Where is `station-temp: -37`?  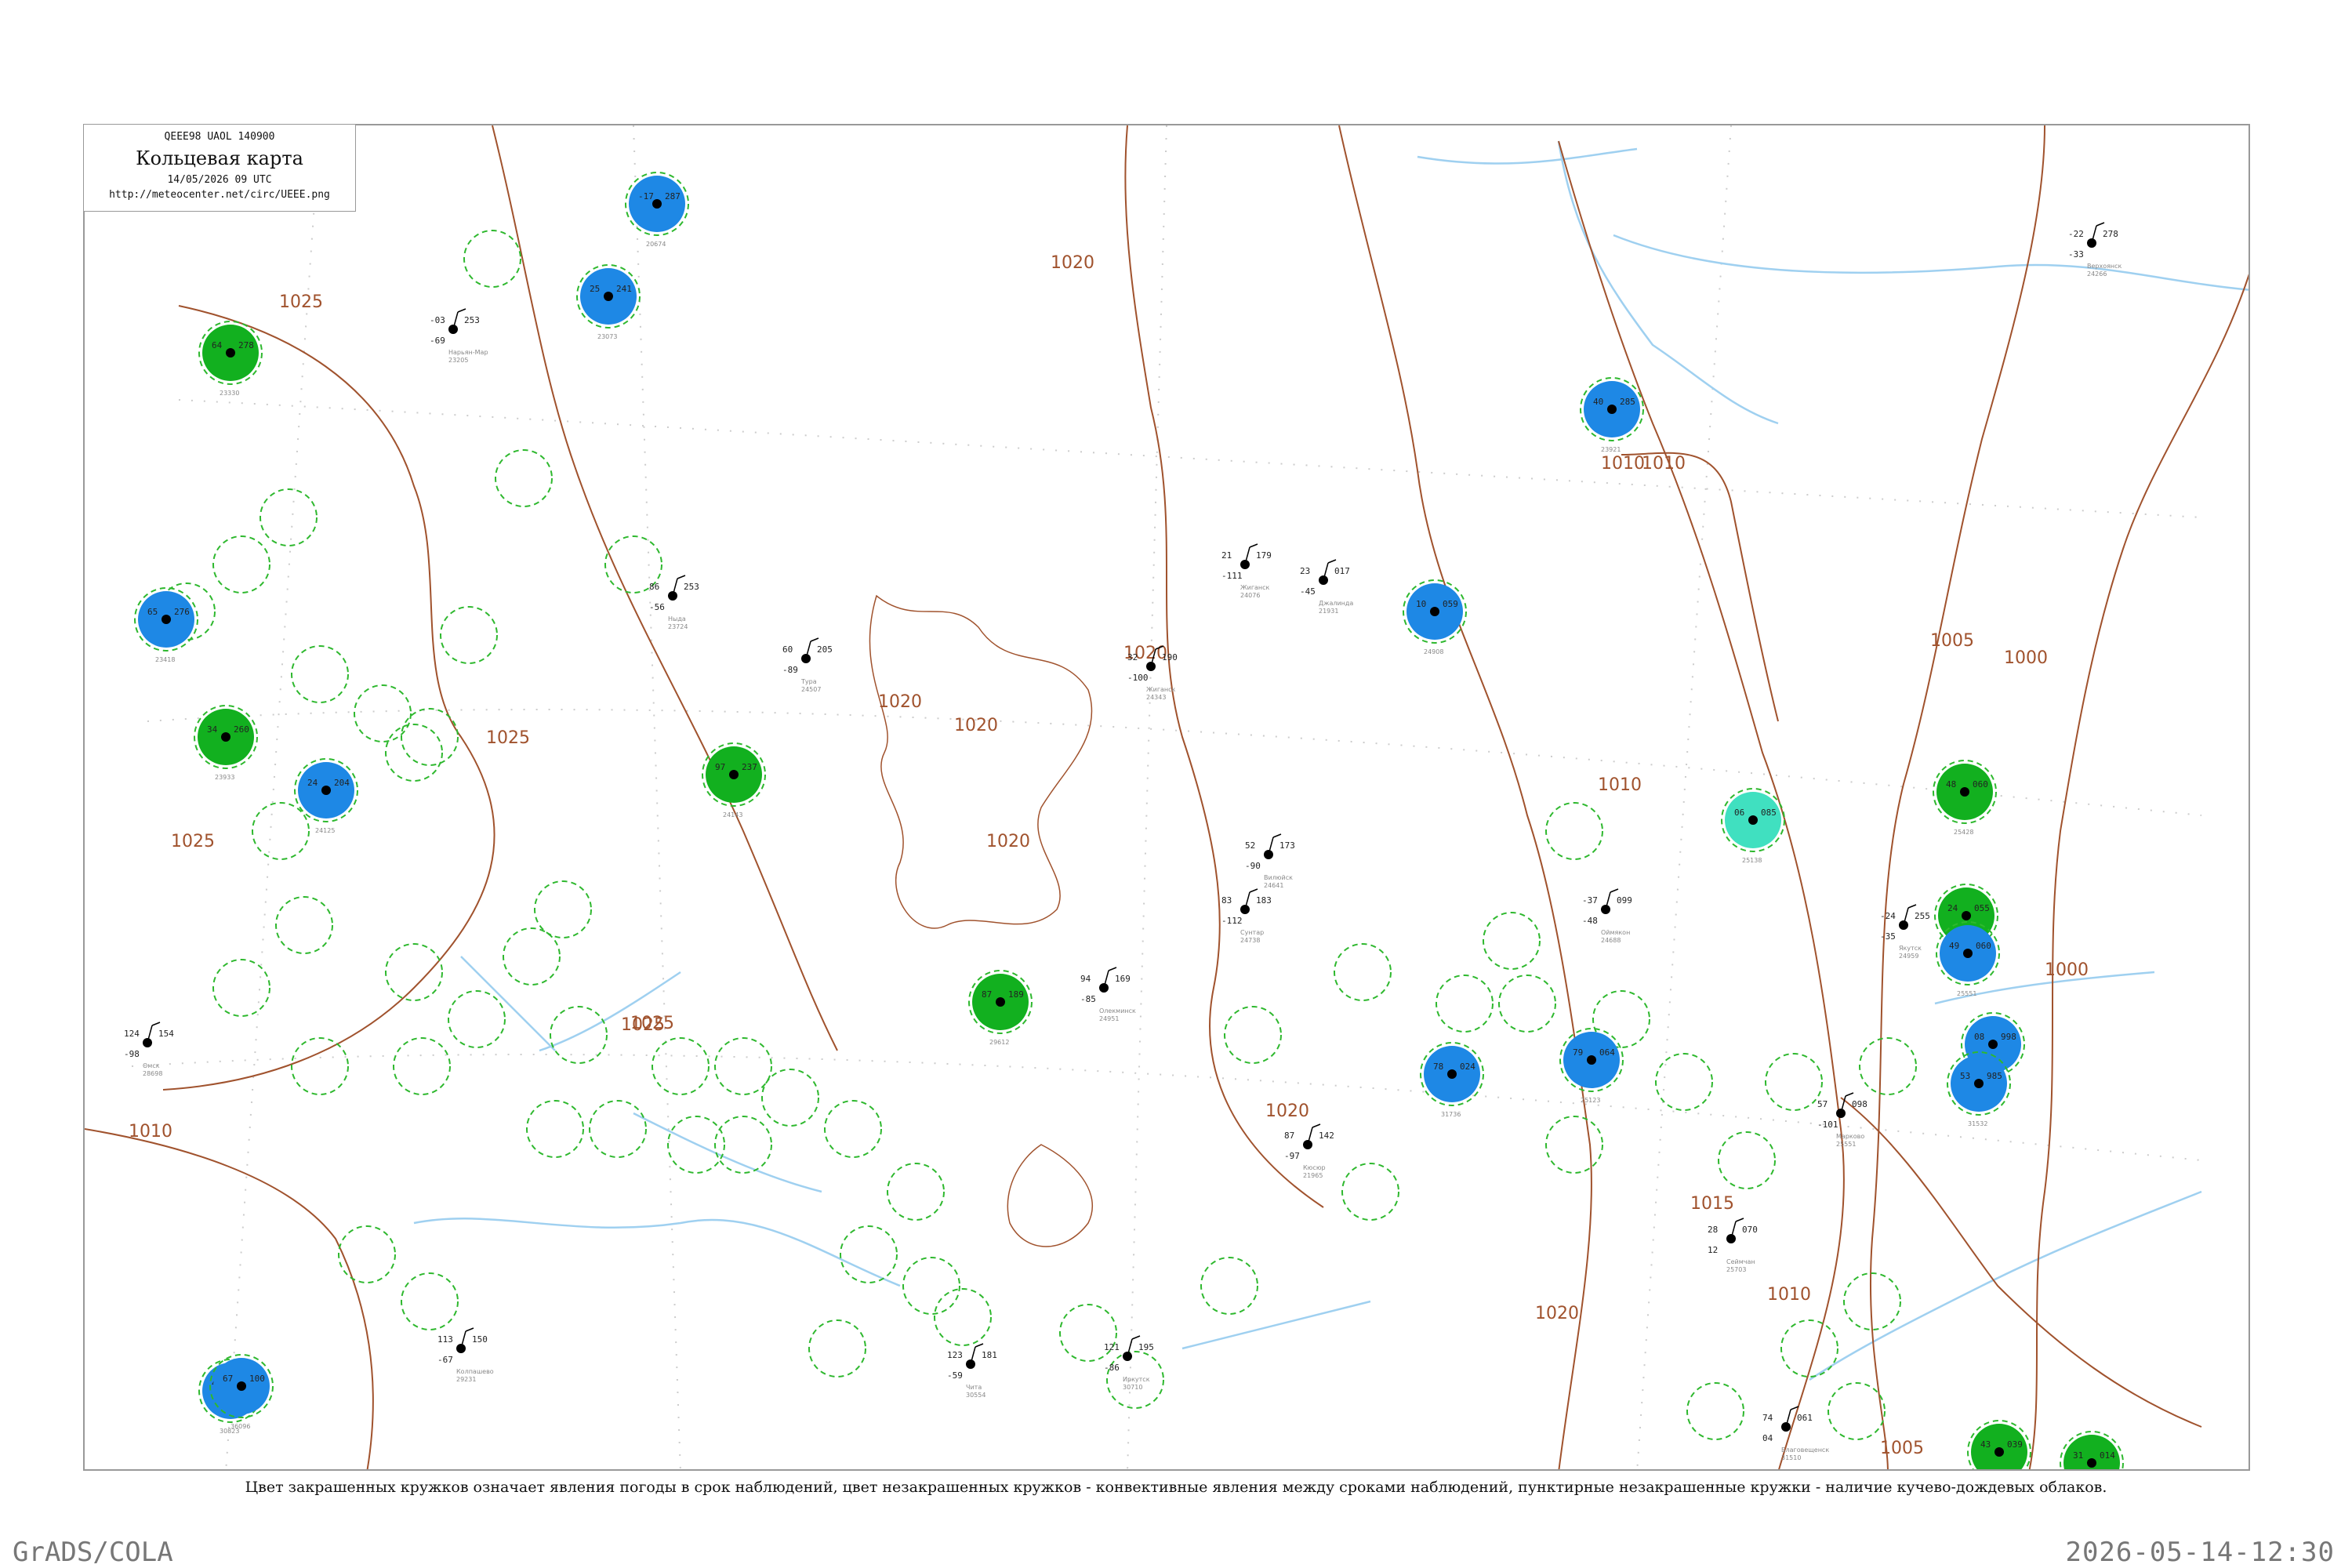 station-temp: -37 is located at coordinates (1590, 900).